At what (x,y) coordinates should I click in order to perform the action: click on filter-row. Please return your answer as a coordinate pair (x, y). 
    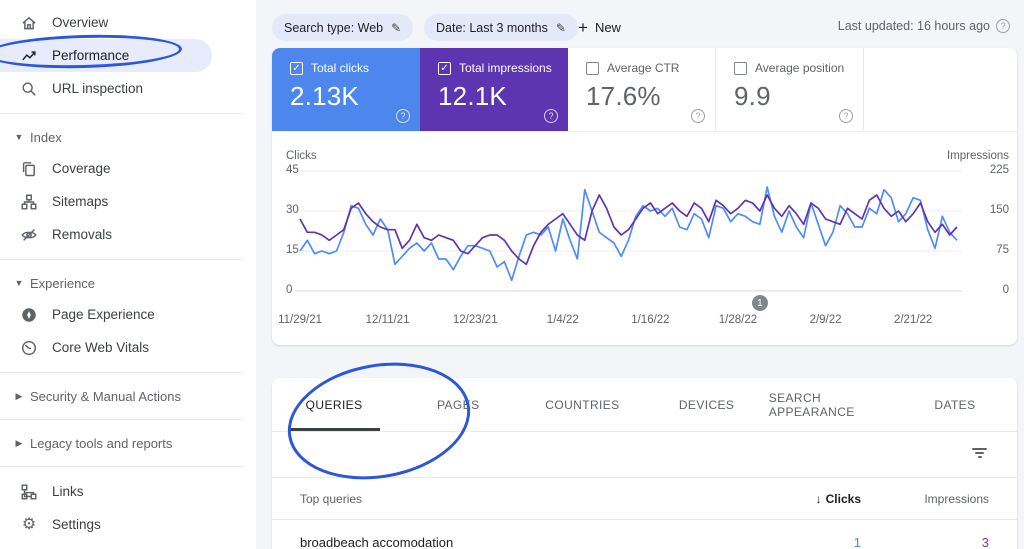
    Looking at the image, I should click on (644, 455).